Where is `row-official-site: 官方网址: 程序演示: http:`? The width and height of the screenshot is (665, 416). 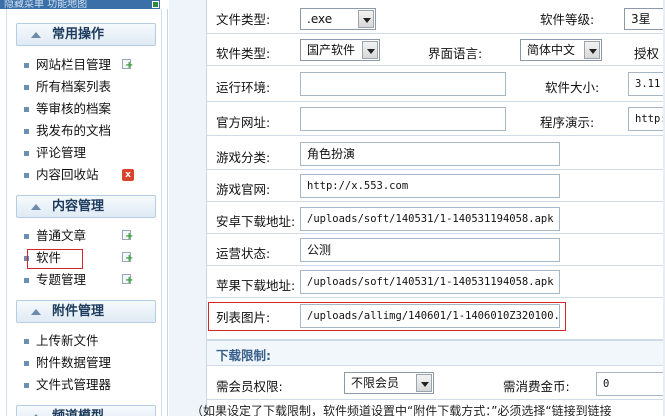 row-official-site: 官方网址: 程序演示: http: is located at coordinates (436, 119).